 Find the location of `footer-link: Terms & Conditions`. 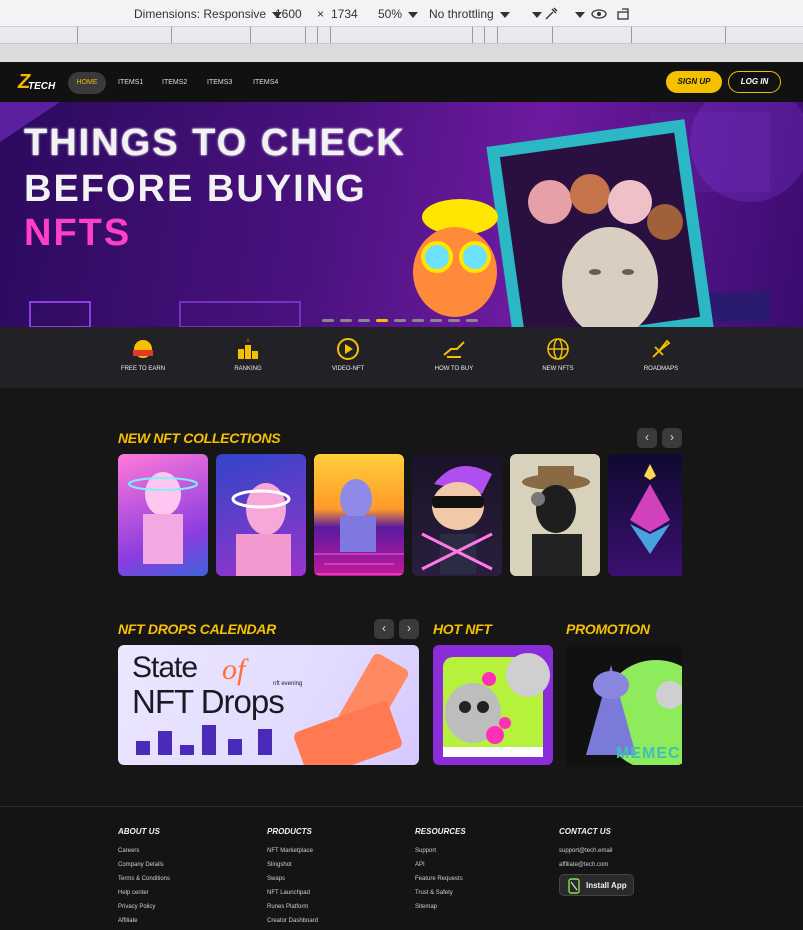

footer-link: Terms & Conditions is located at coordinates (144, 879).